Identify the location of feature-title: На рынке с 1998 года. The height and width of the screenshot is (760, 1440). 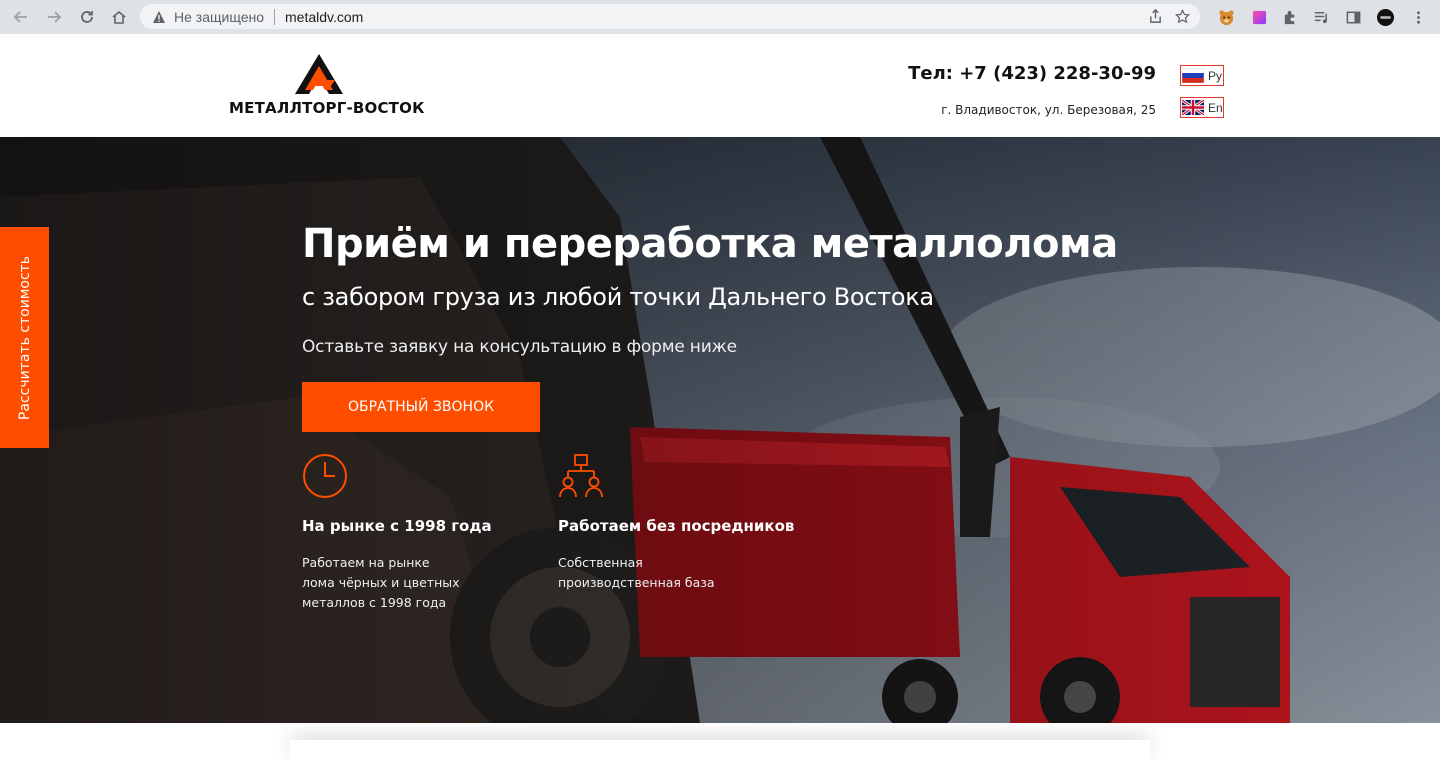
(397, 526).